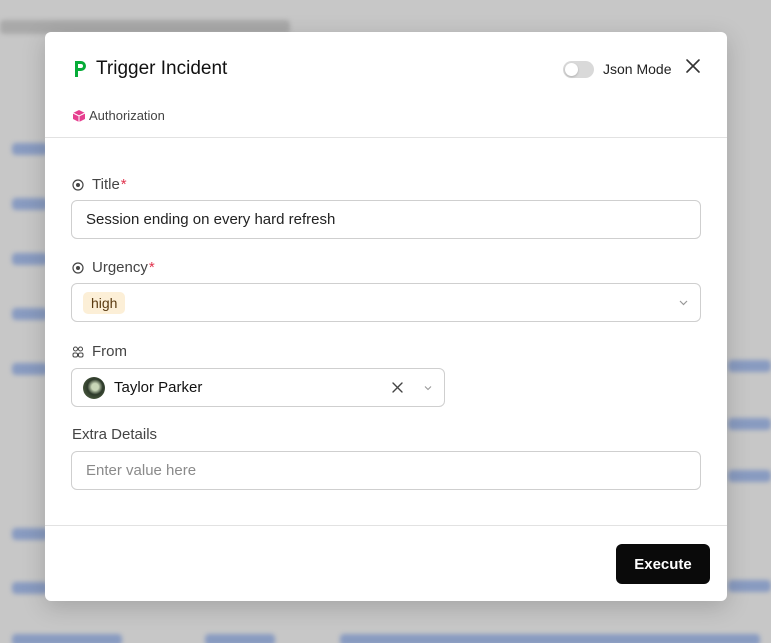  I want to click on title-field-label: Title *, so click(99, 184).